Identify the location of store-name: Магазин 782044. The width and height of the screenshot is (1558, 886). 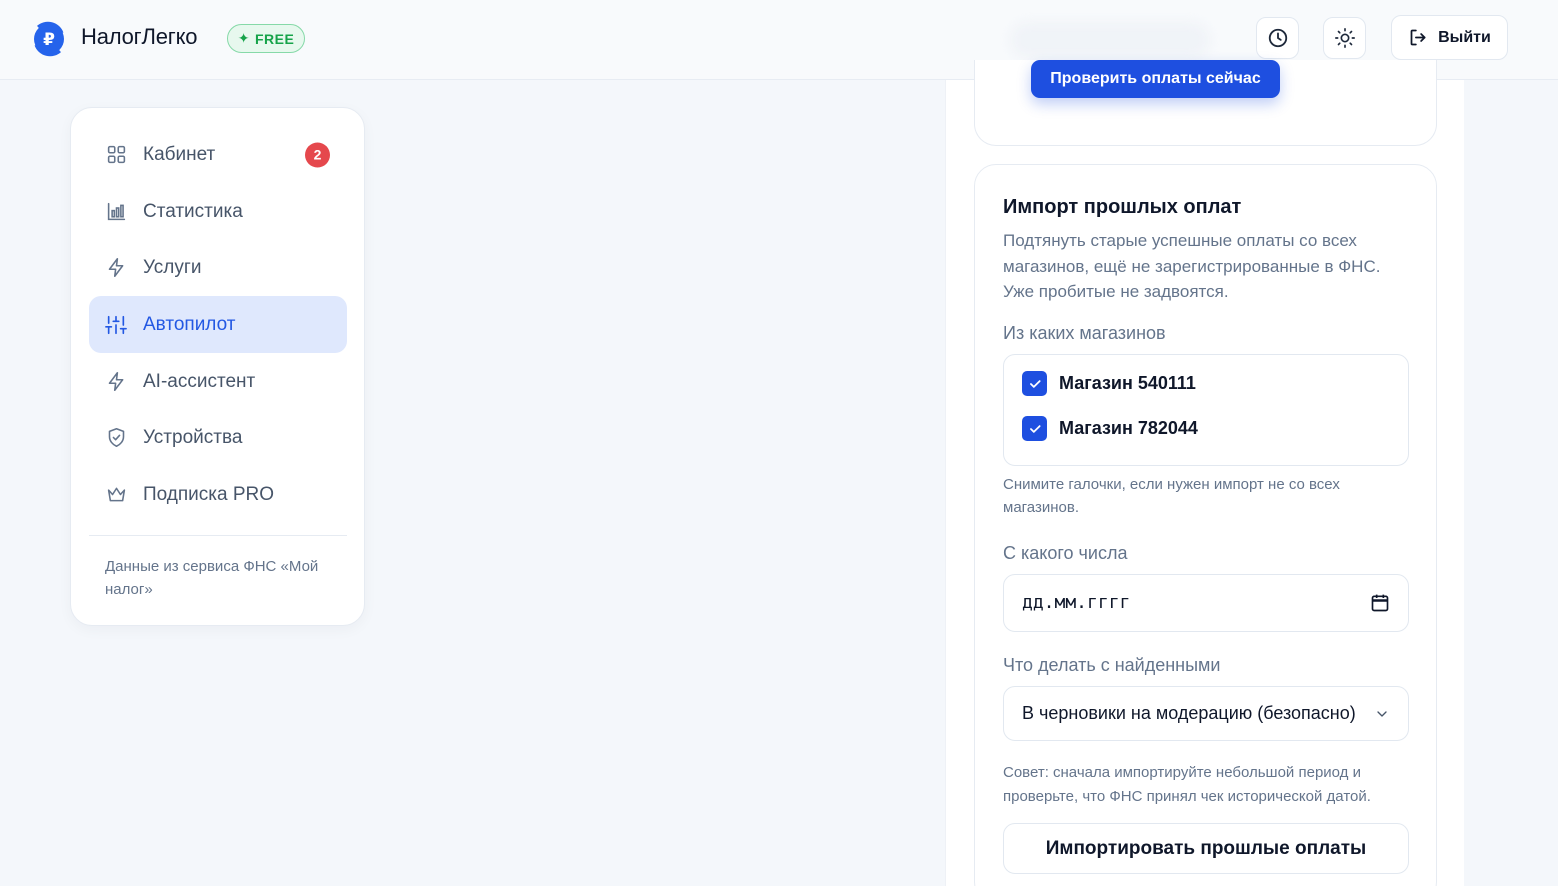
(1128, 428).